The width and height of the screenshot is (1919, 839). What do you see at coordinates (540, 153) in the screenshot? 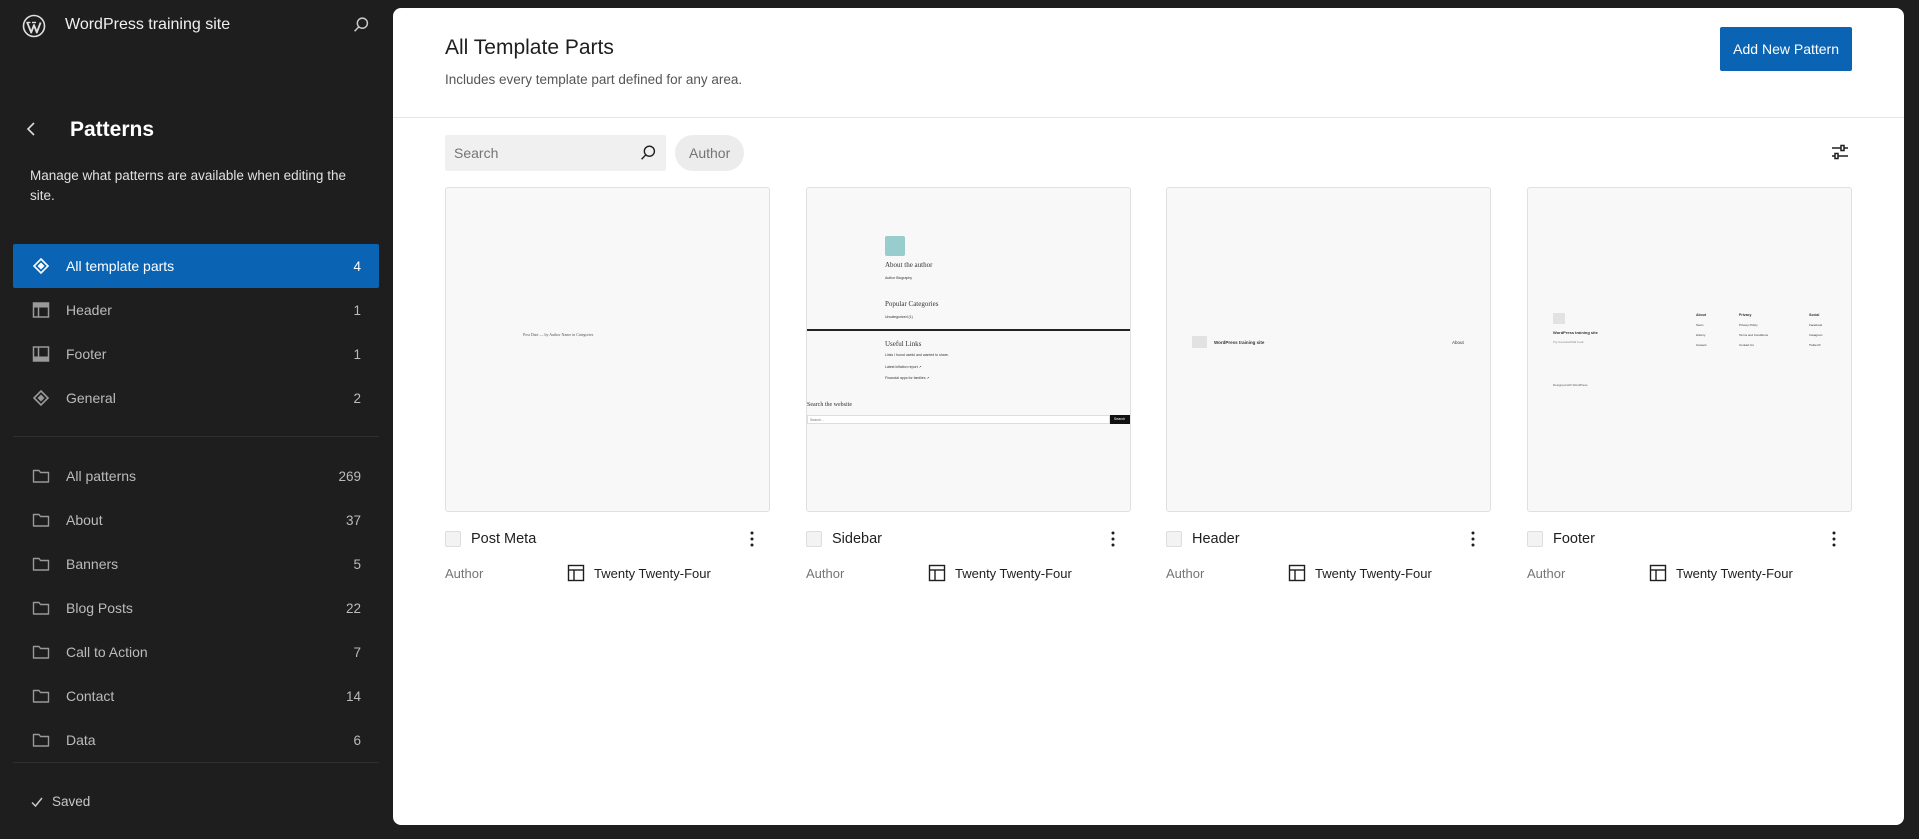
I see `search-input` at bounding box center [540, 153].